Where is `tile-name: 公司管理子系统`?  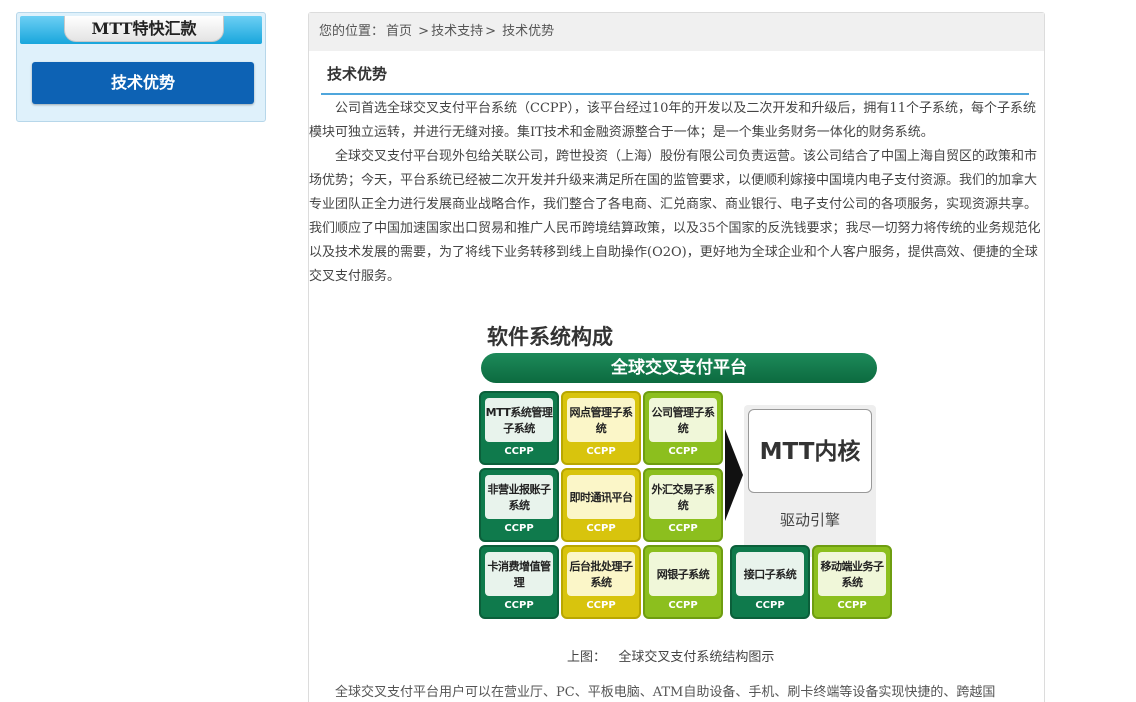 tile-name: 公司管理子系统 is located at coordinates (683, 420).